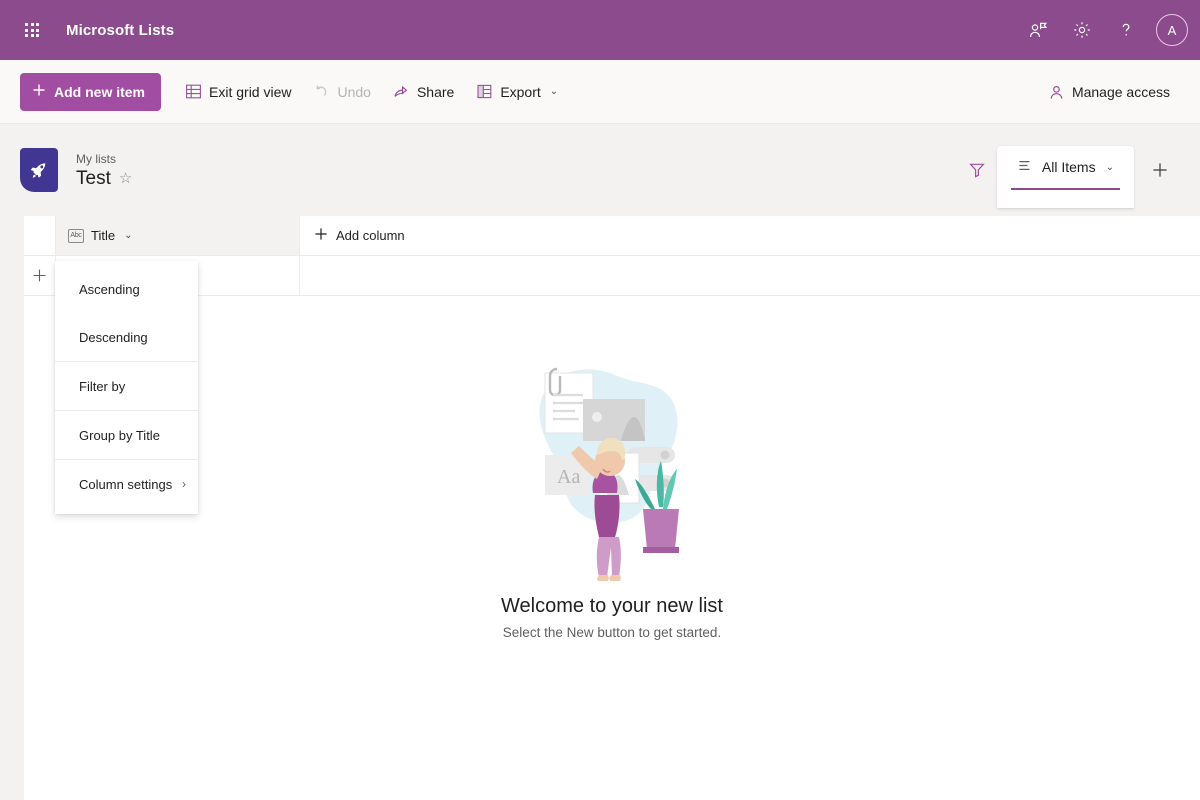 This screenshot has height=800, width=1200. I want to click on context-menu-item-descending: Descending, so click(126, 337).